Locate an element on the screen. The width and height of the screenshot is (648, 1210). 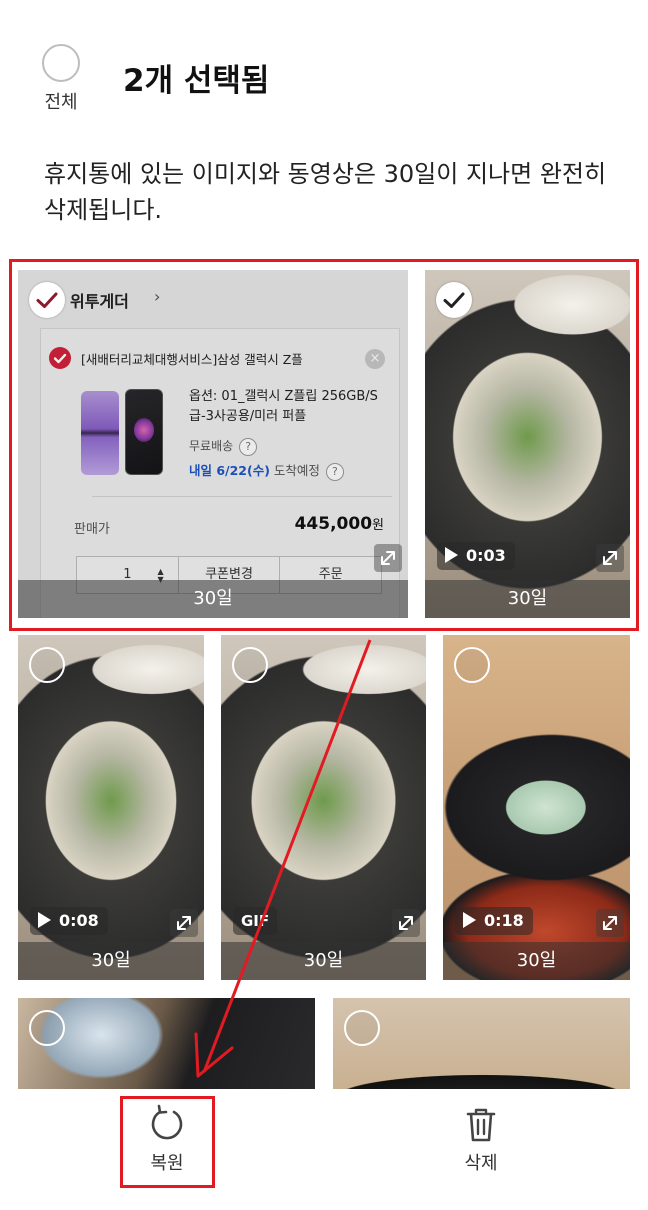
restore-highlight-box is located at coordinates (167, 1142).